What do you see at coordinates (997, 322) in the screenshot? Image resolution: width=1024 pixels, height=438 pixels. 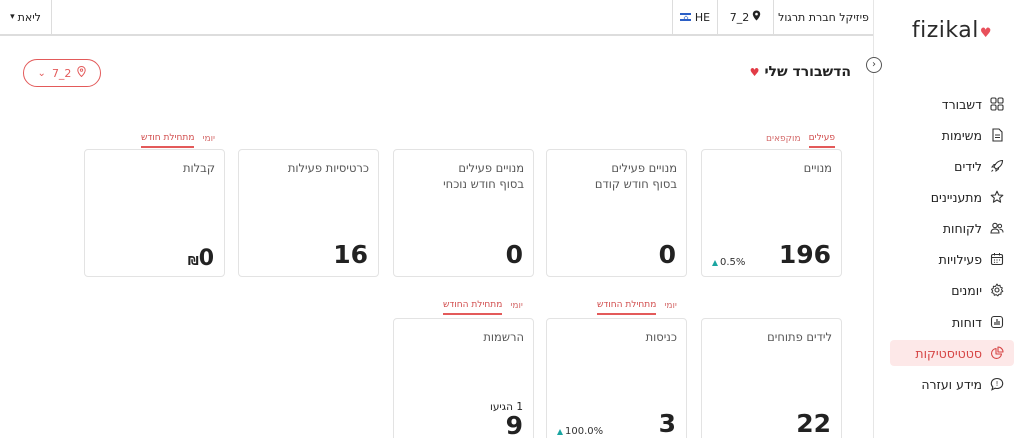 I see `report-icon` at bounding box center [997, 322].